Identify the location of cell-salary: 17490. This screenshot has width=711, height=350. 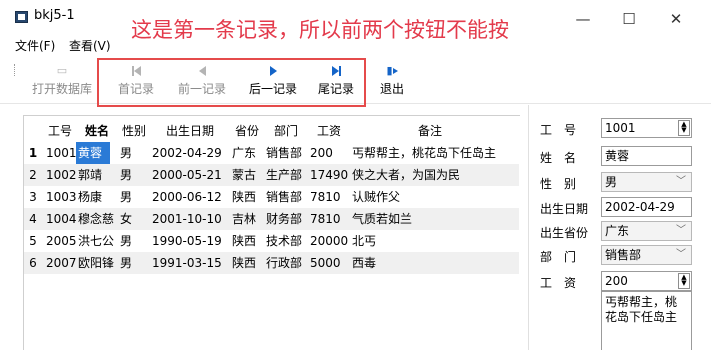
(331, 175).